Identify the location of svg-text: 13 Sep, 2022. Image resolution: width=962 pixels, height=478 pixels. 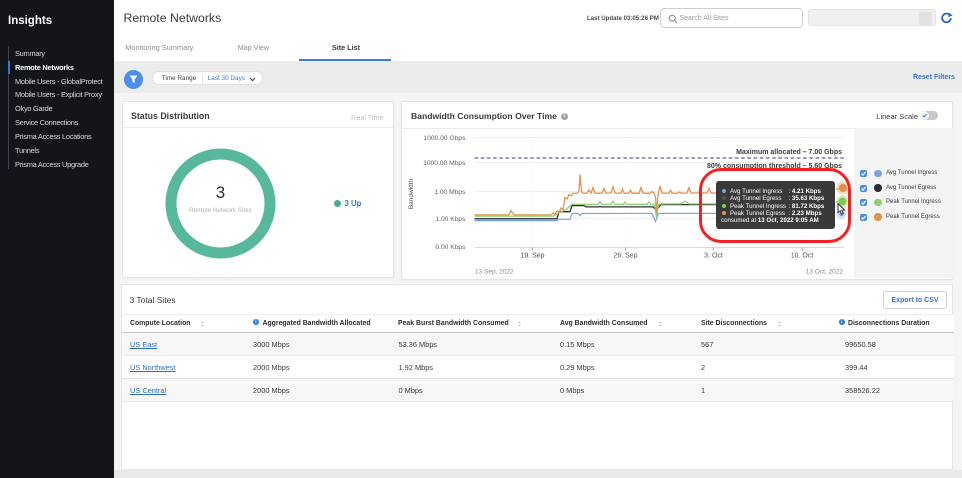
(494, 271).